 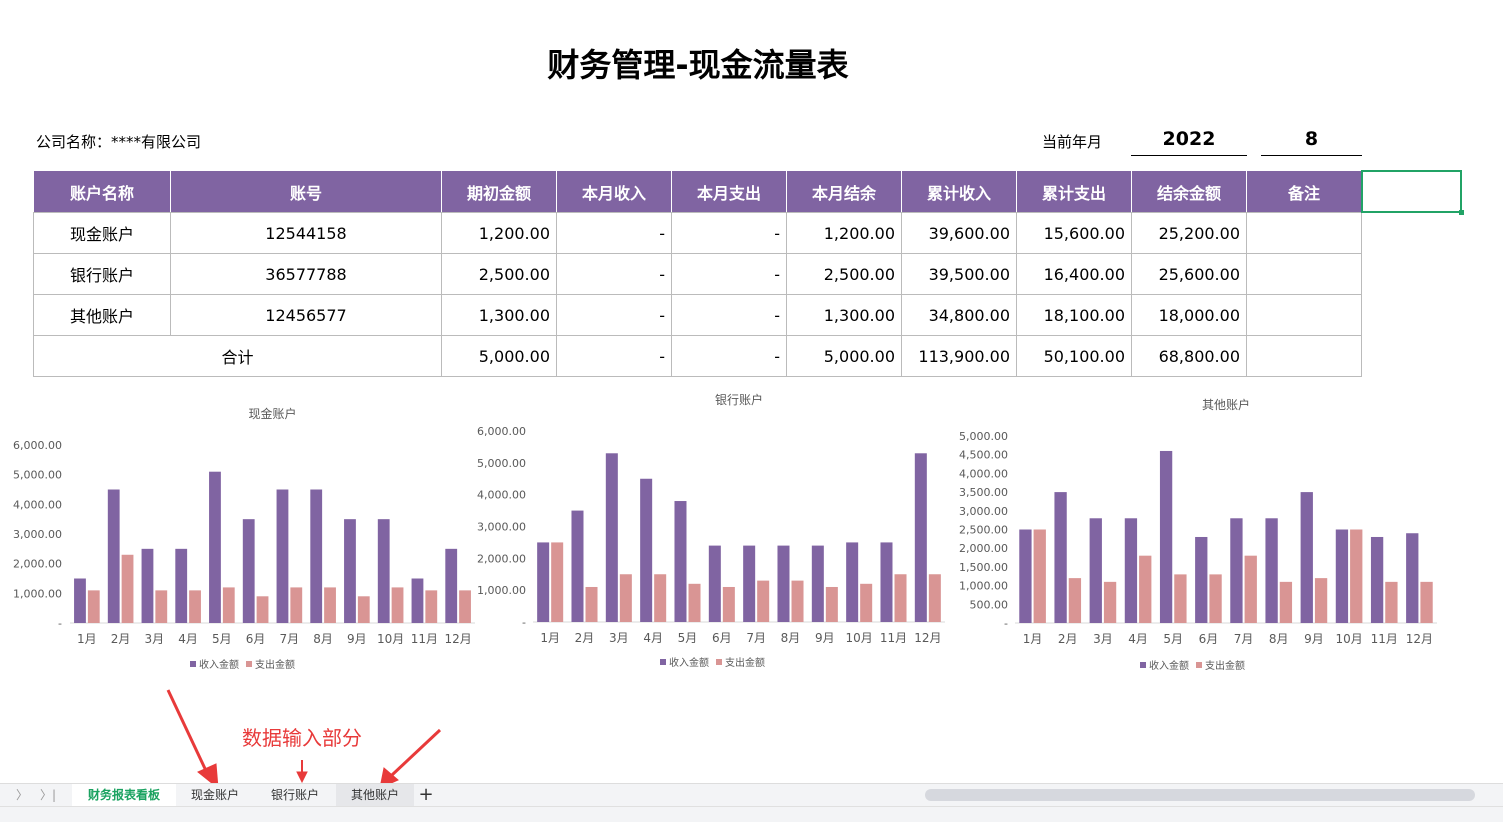 I want to click on tab-bank-account: 银行账户, so click(x=295, y=795).